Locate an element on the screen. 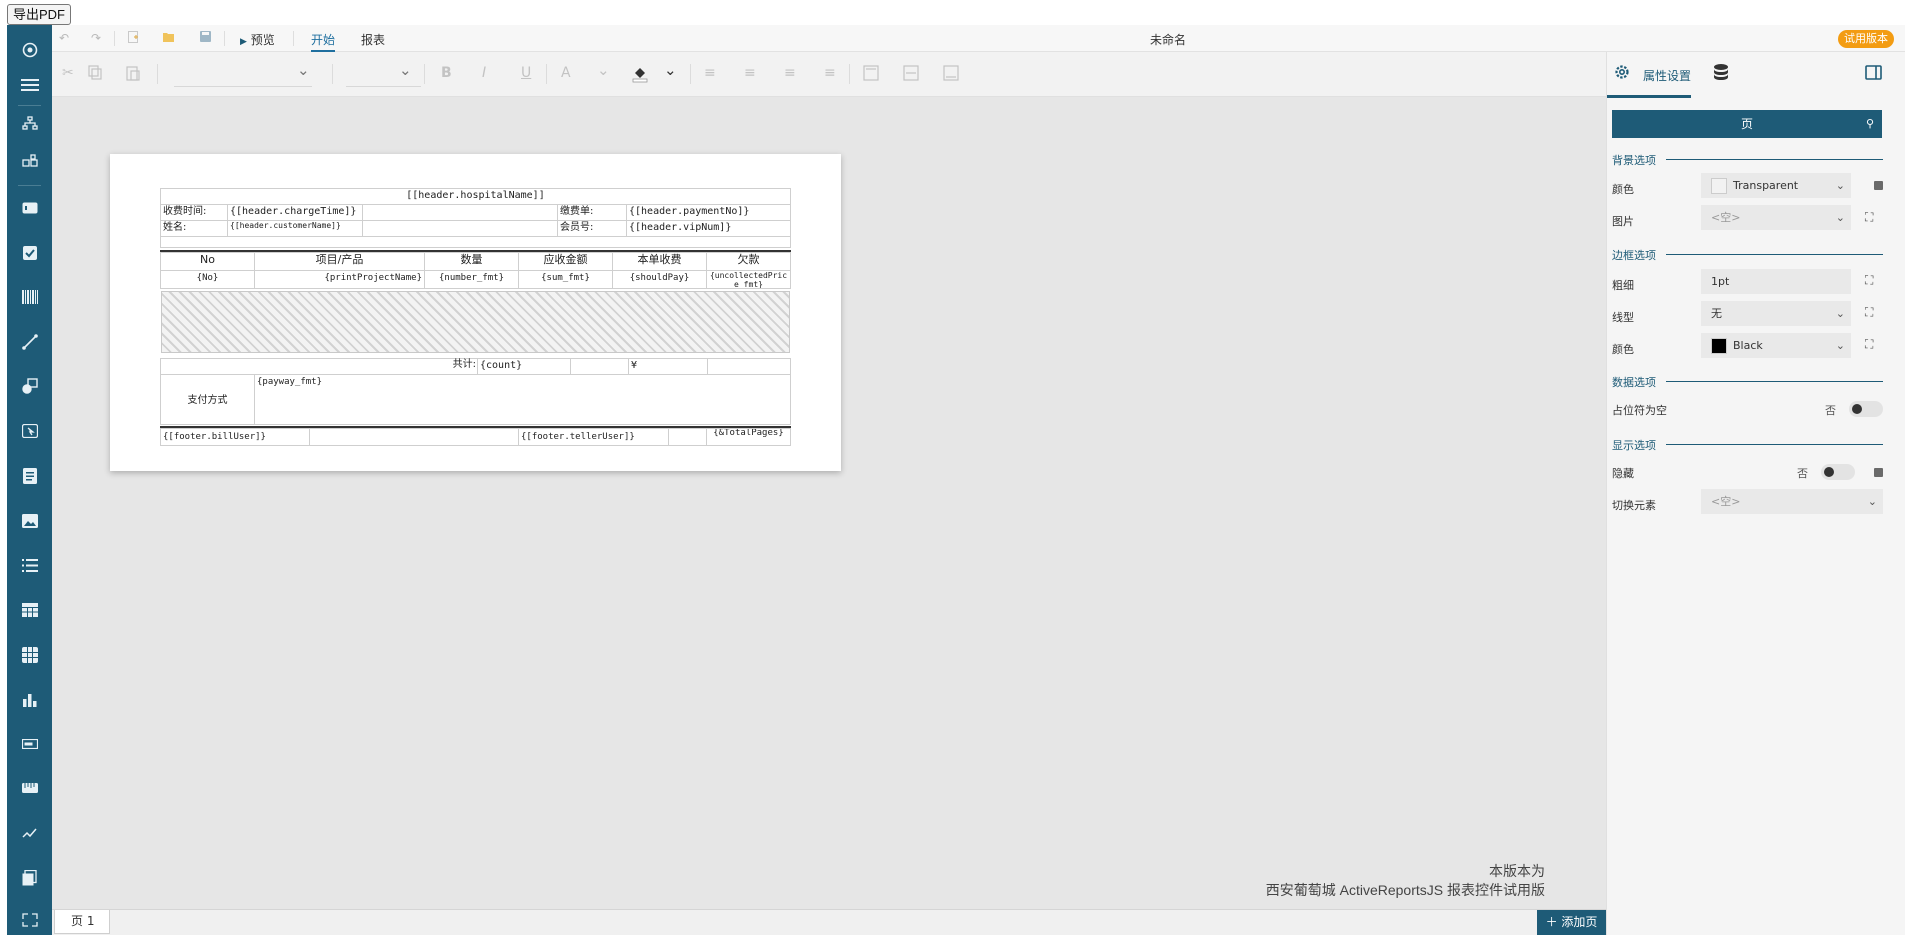 The width and height of the screenshot is (1905, 935). font-family-select is located at coordinates (243, 74).